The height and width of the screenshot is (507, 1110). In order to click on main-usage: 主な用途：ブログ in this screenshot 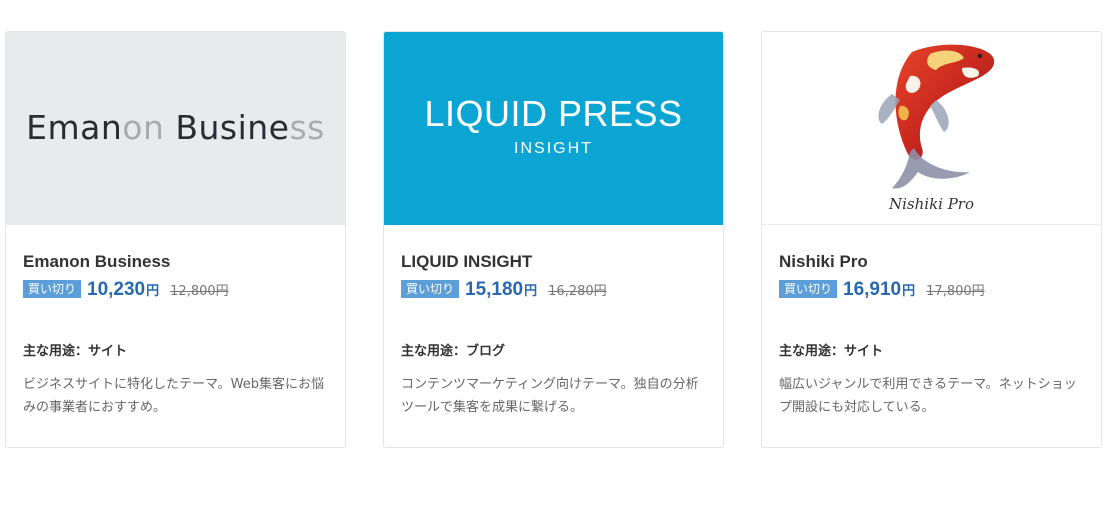, I will do `click(453, 351)`.